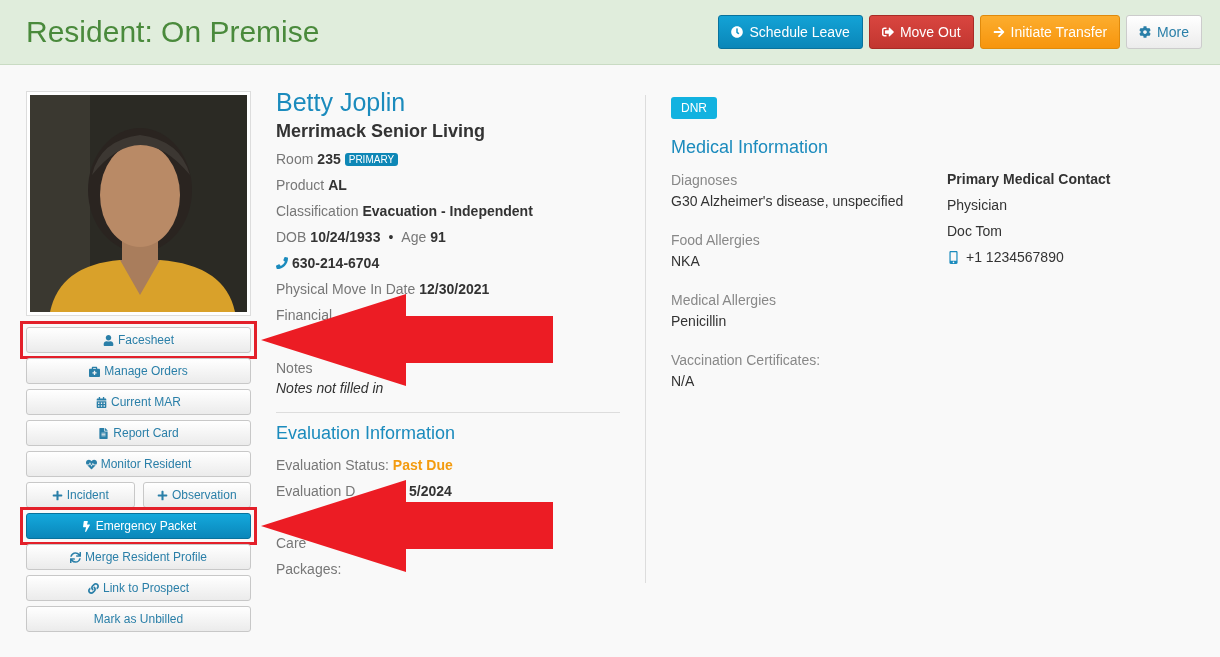  What do you see at coordinates (341, 102) in the screenshot?
I see `resident-name: Betty Joplin` at bounding box center [341, 102].